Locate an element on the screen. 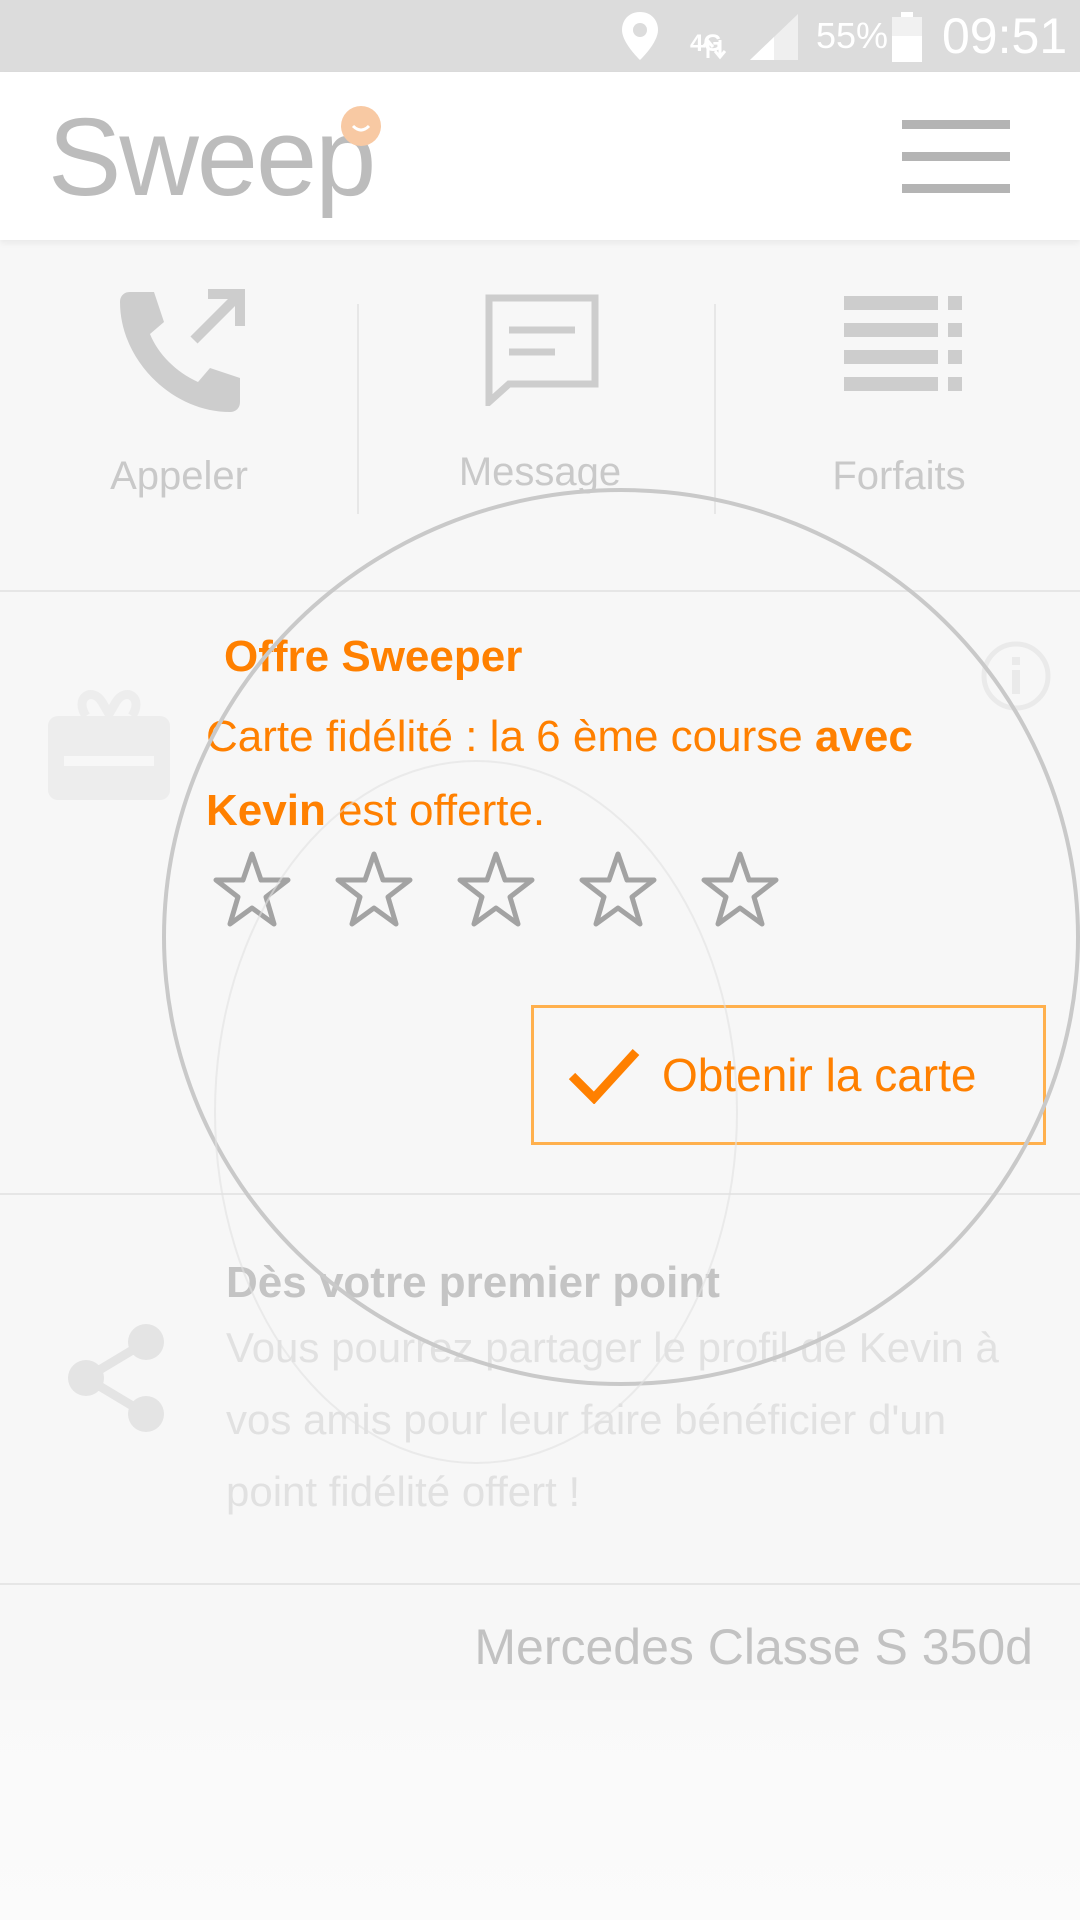 The height and width of the screenshot is (1920, 1080). call-action: Appeler is located at coordinates (179, 416).